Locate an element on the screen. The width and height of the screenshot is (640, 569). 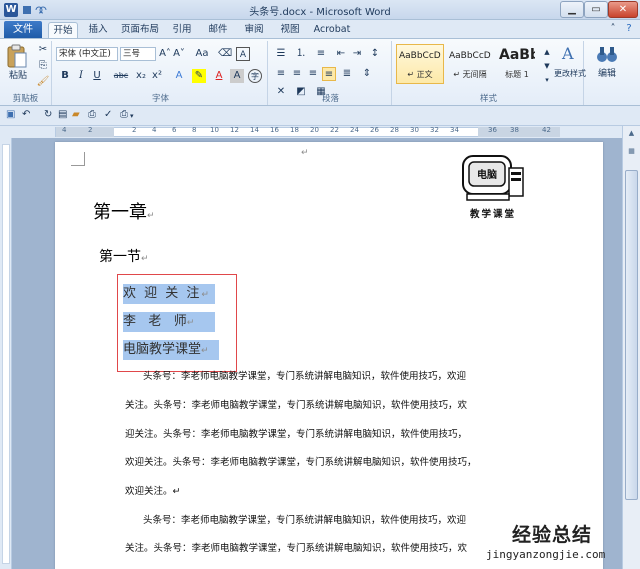
numbering-icon: ⒈ is located at coordinates (301, 54).